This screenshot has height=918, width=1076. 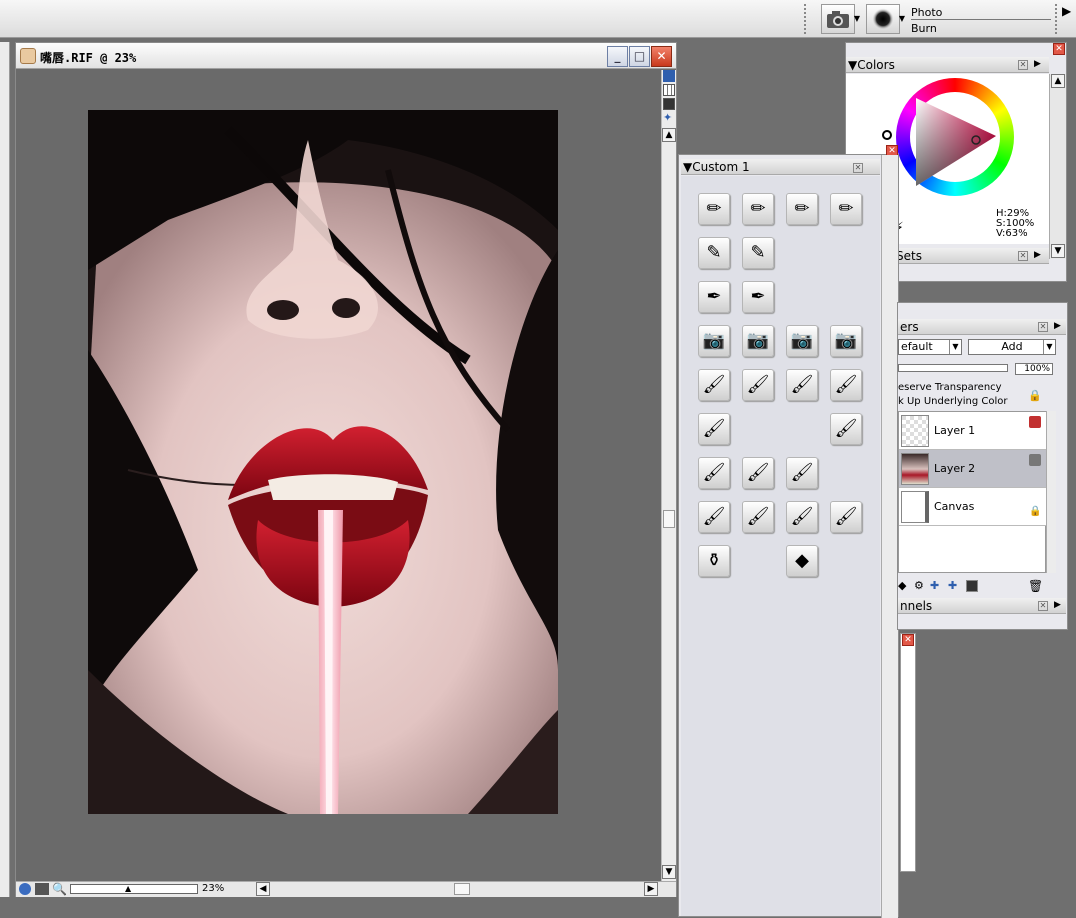 I want to click on drawing-mode-icon, so click(x=669, y=104).